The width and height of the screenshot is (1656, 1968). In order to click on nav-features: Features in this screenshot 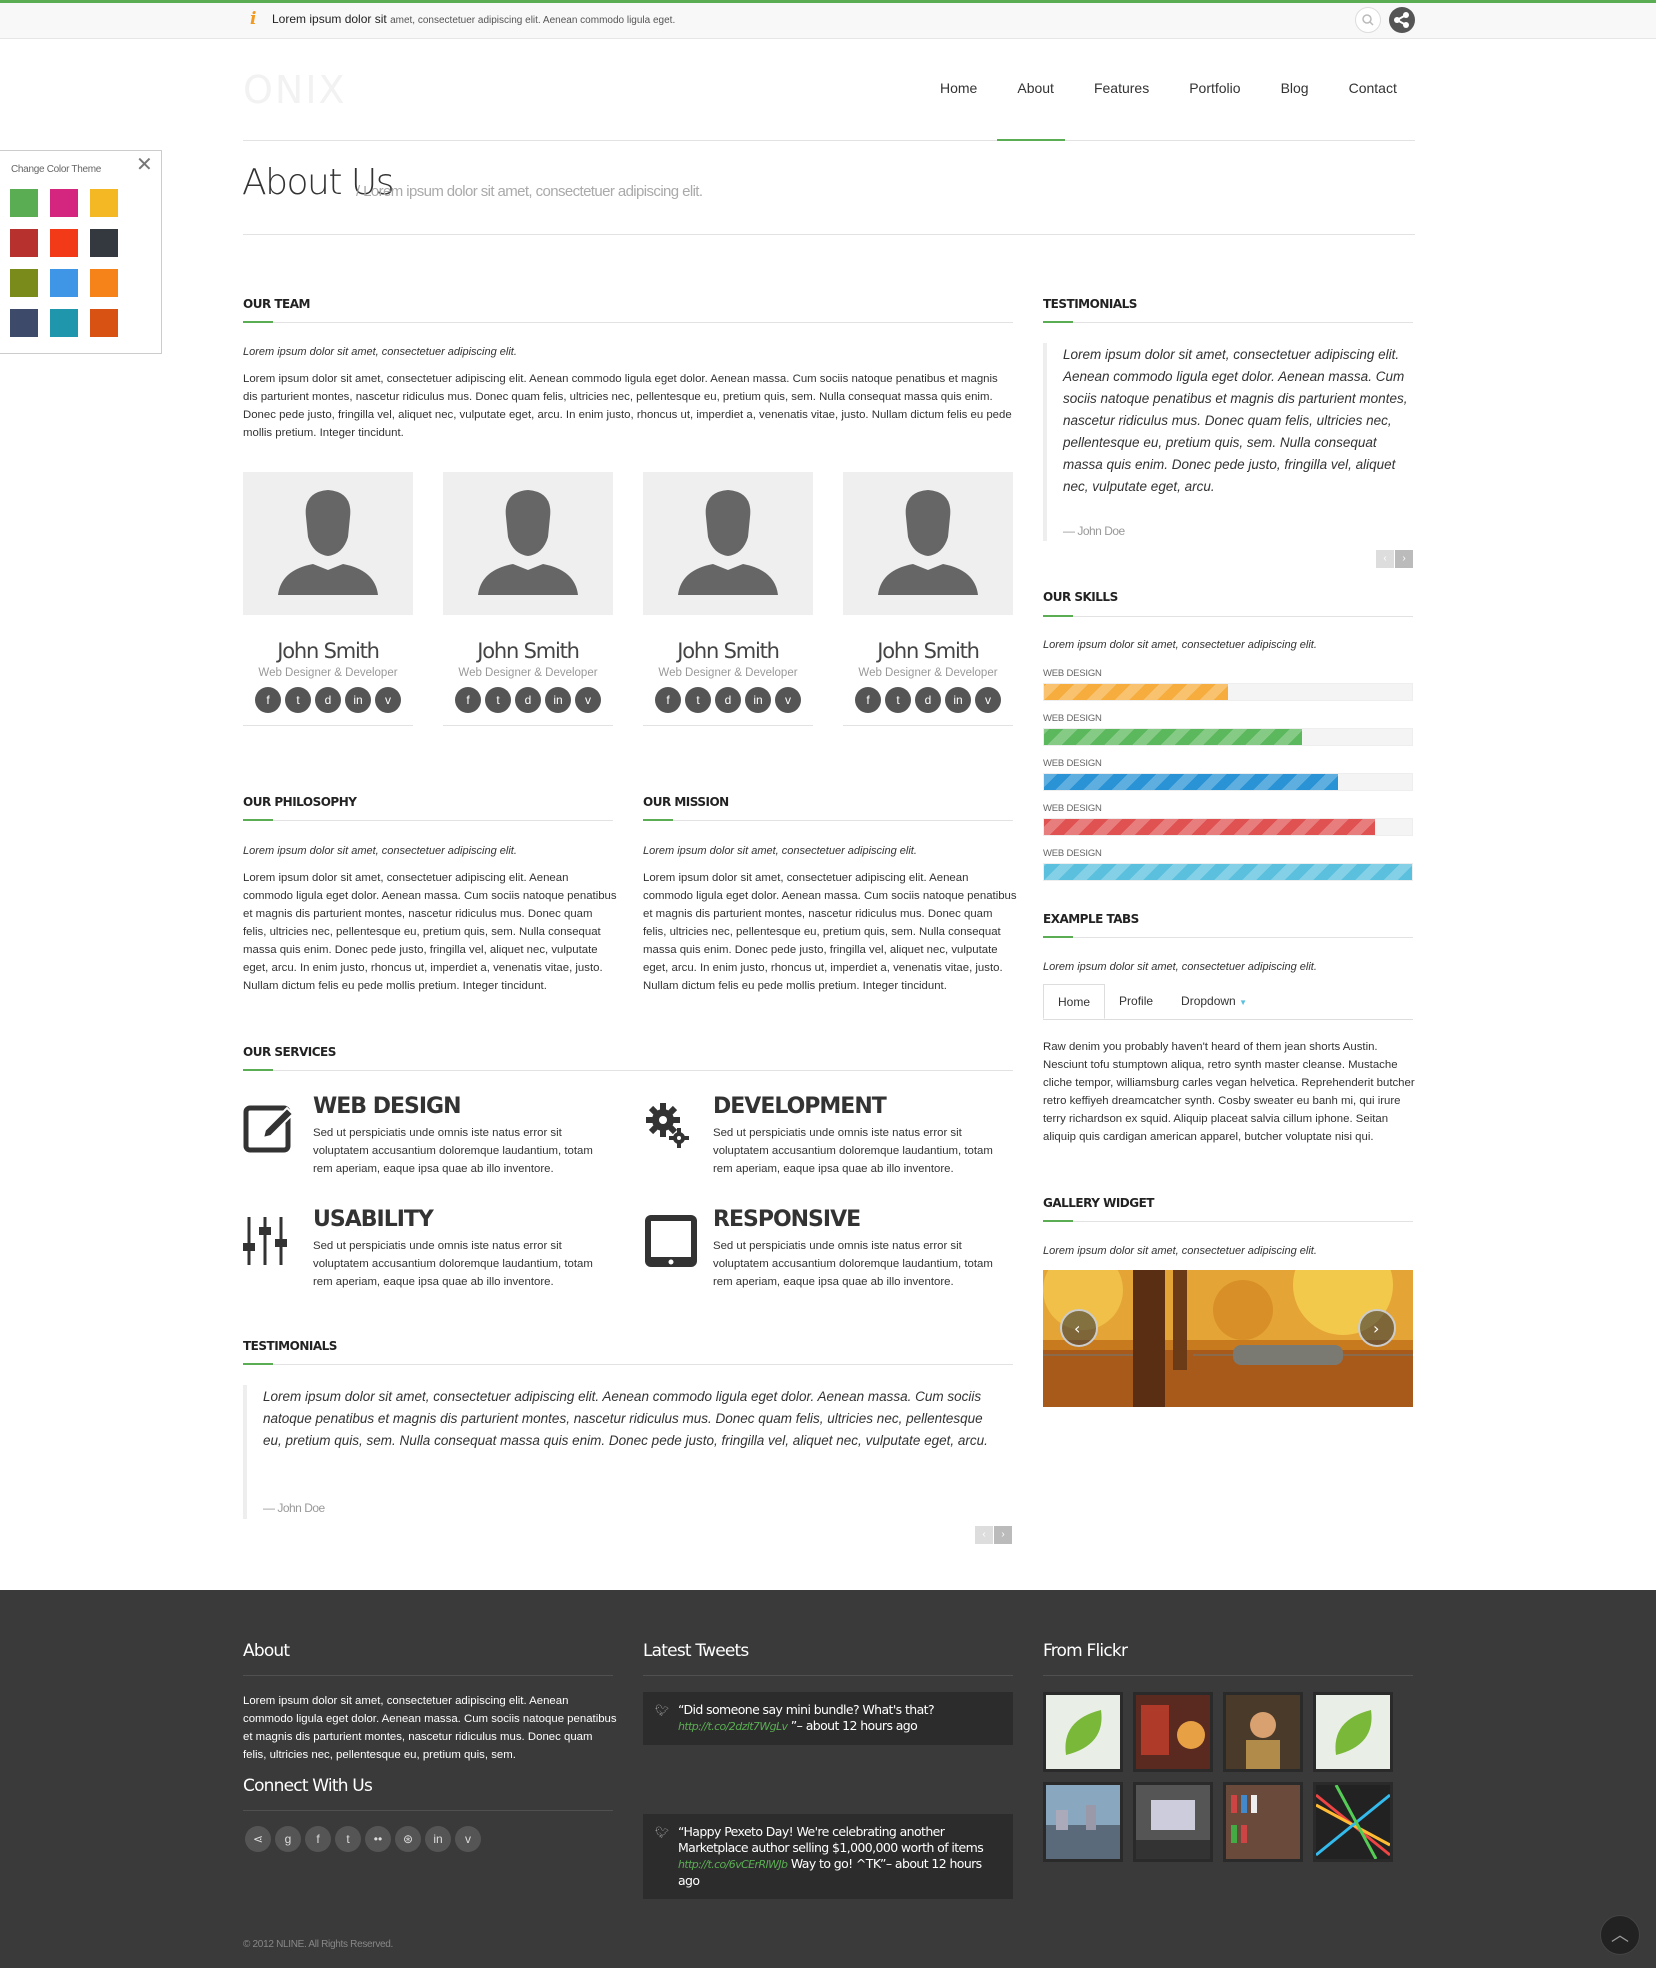, I will do `click(1121, 111)`.